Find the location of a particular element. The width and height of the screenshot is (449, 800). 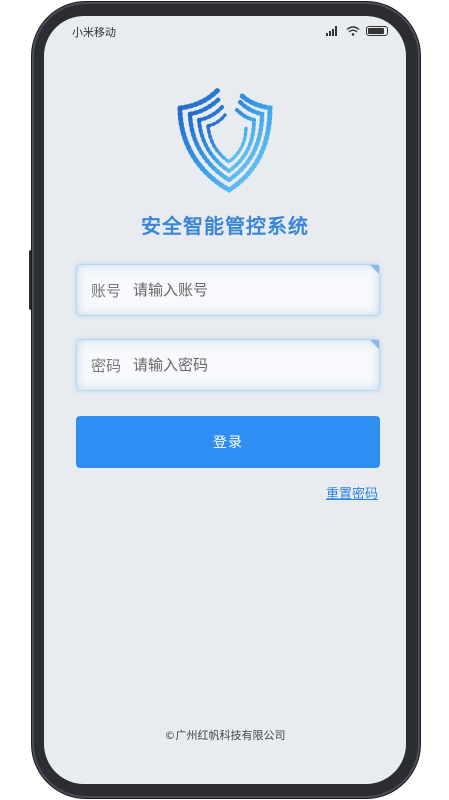

app-title: 安全智能管控系统 is located at coordinates (225, 226).